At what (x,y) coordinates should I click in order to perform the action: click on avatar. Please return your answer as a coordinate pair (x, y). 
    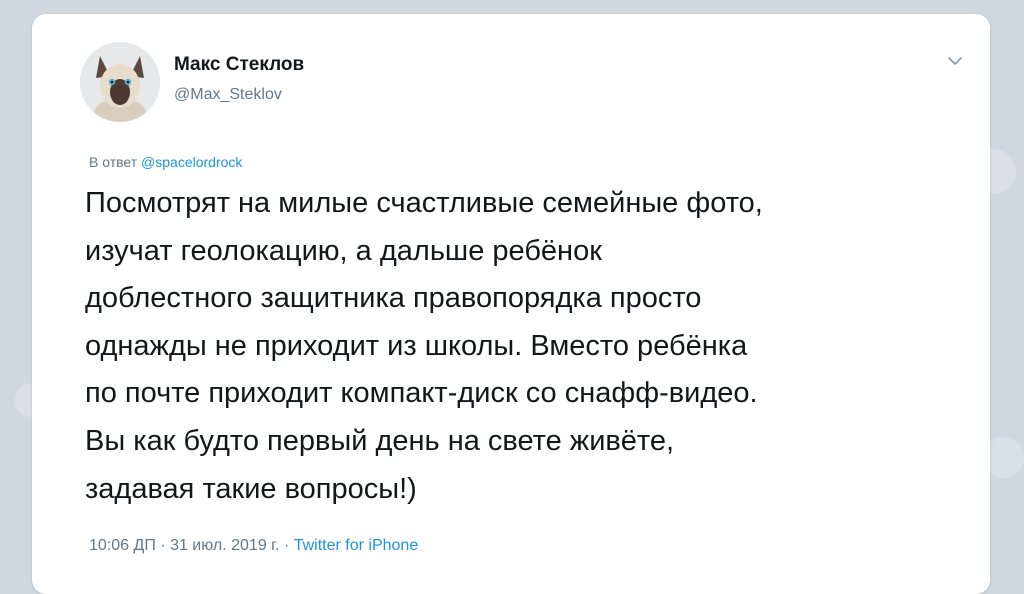
    Looking at the image, I should click on (120, 82).